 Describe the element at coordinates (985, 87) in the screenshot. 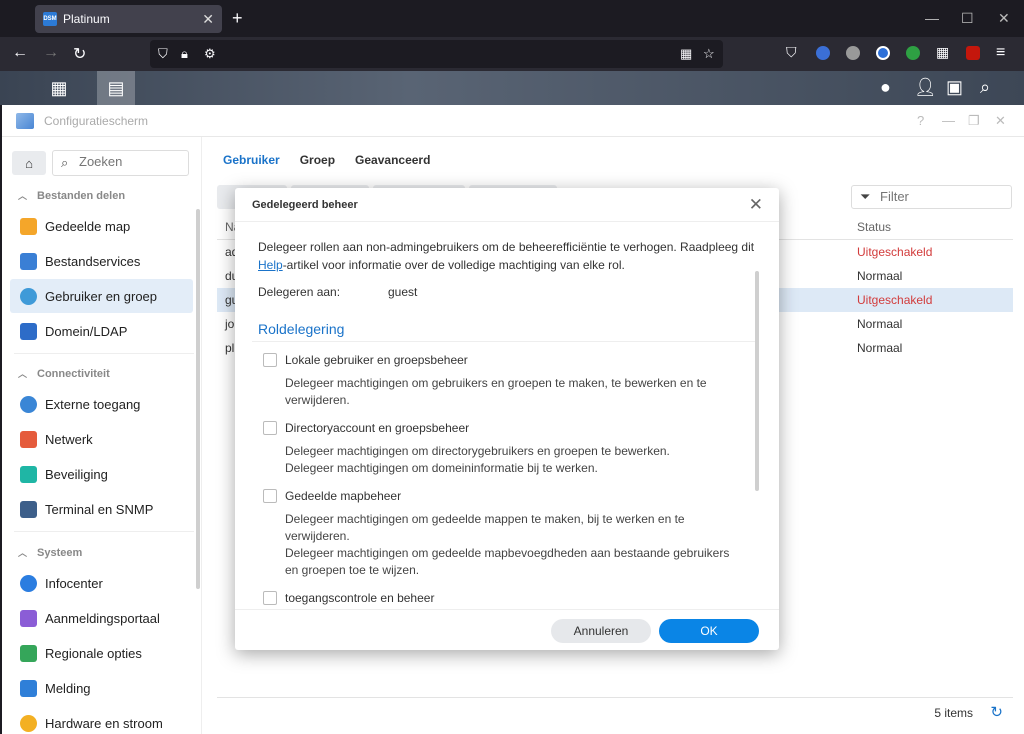

I see `search-icon: ⌕` at that location.